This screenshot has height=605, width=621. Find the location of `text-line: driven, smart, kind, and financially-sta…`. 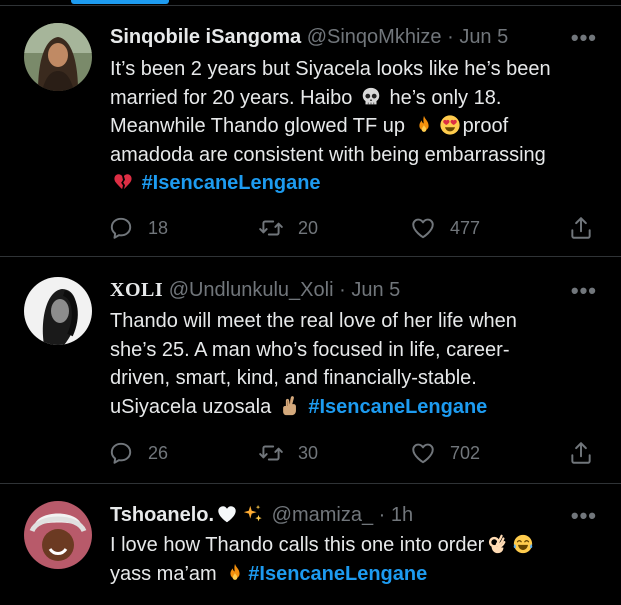

text-line: driven, smart, kind, and financially-sta… is located at coordinates (293, 378).